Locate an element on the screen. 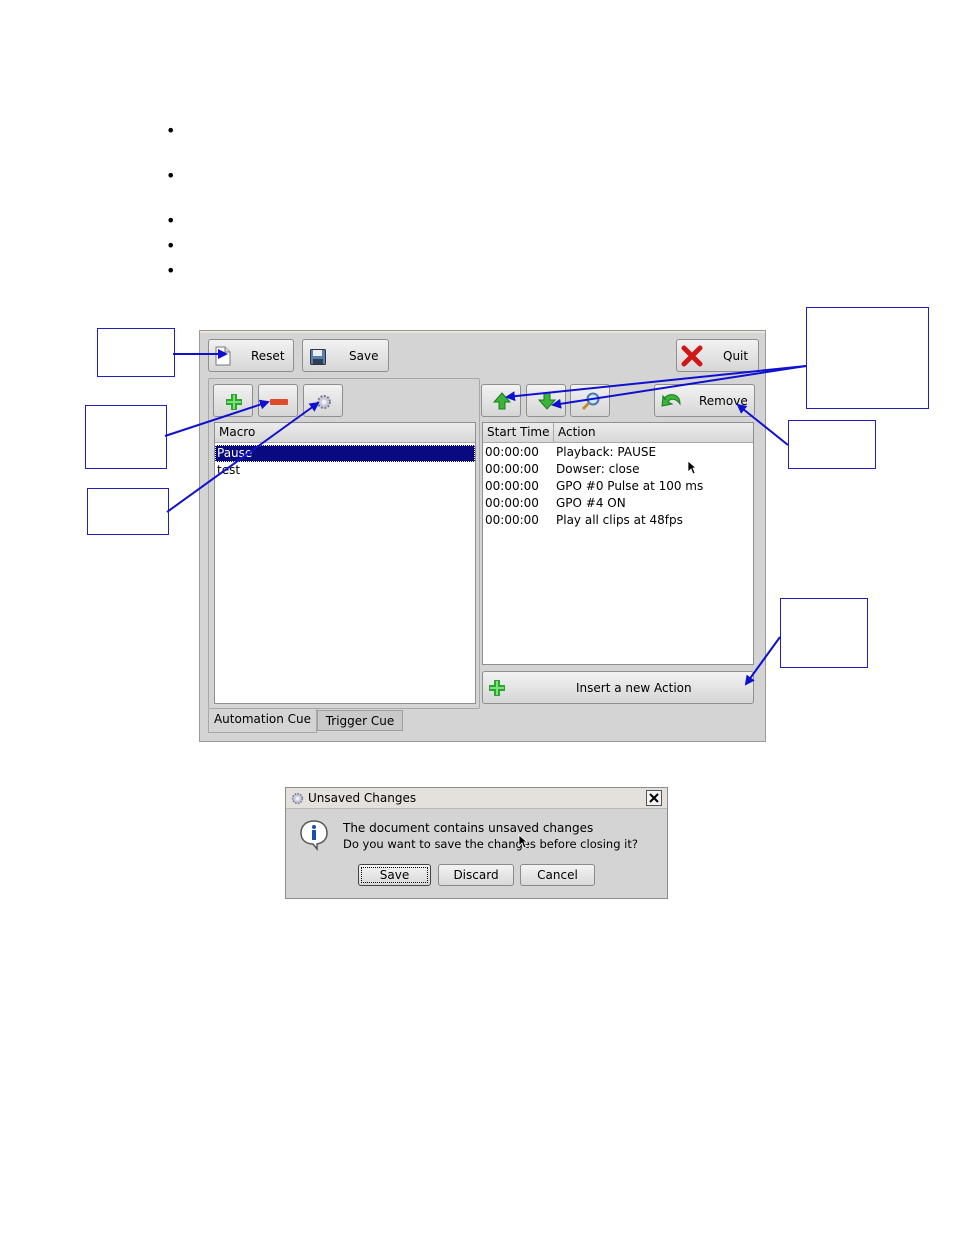 This screenshot has width=954, height=1235. arrow-to-insert is located at coordinates (762, 661).